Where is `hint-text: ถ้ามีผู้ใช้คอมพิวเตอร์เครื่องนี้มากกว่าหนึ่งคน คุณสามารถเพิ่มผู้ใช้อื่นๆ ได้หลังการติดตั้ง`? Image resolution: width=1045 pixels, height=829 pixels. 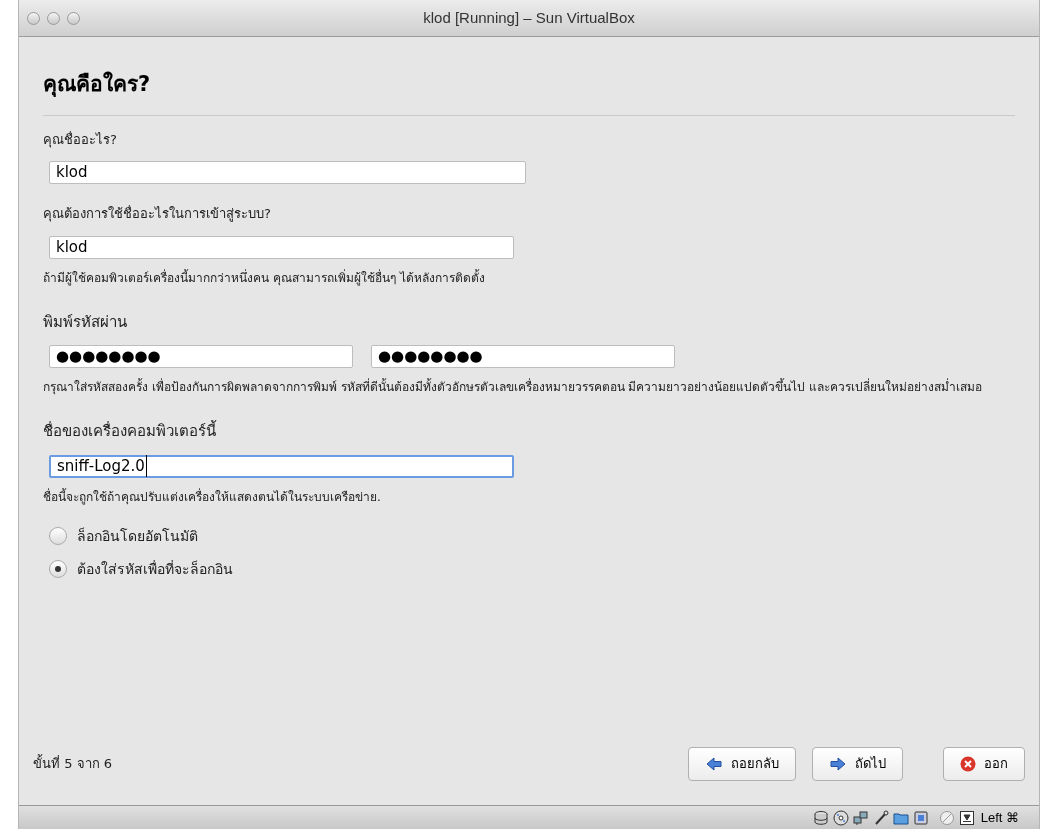 hint-text: ถ้ามีผู้ใช้คอมพิวเตอร์เครื่องนี้มากกว่าหนึ่งคน คุณสามารถเพิ่มผู้ใช้อื่นๆ ได้หลังการติดตั้ง is located at coordinates (264, 278).